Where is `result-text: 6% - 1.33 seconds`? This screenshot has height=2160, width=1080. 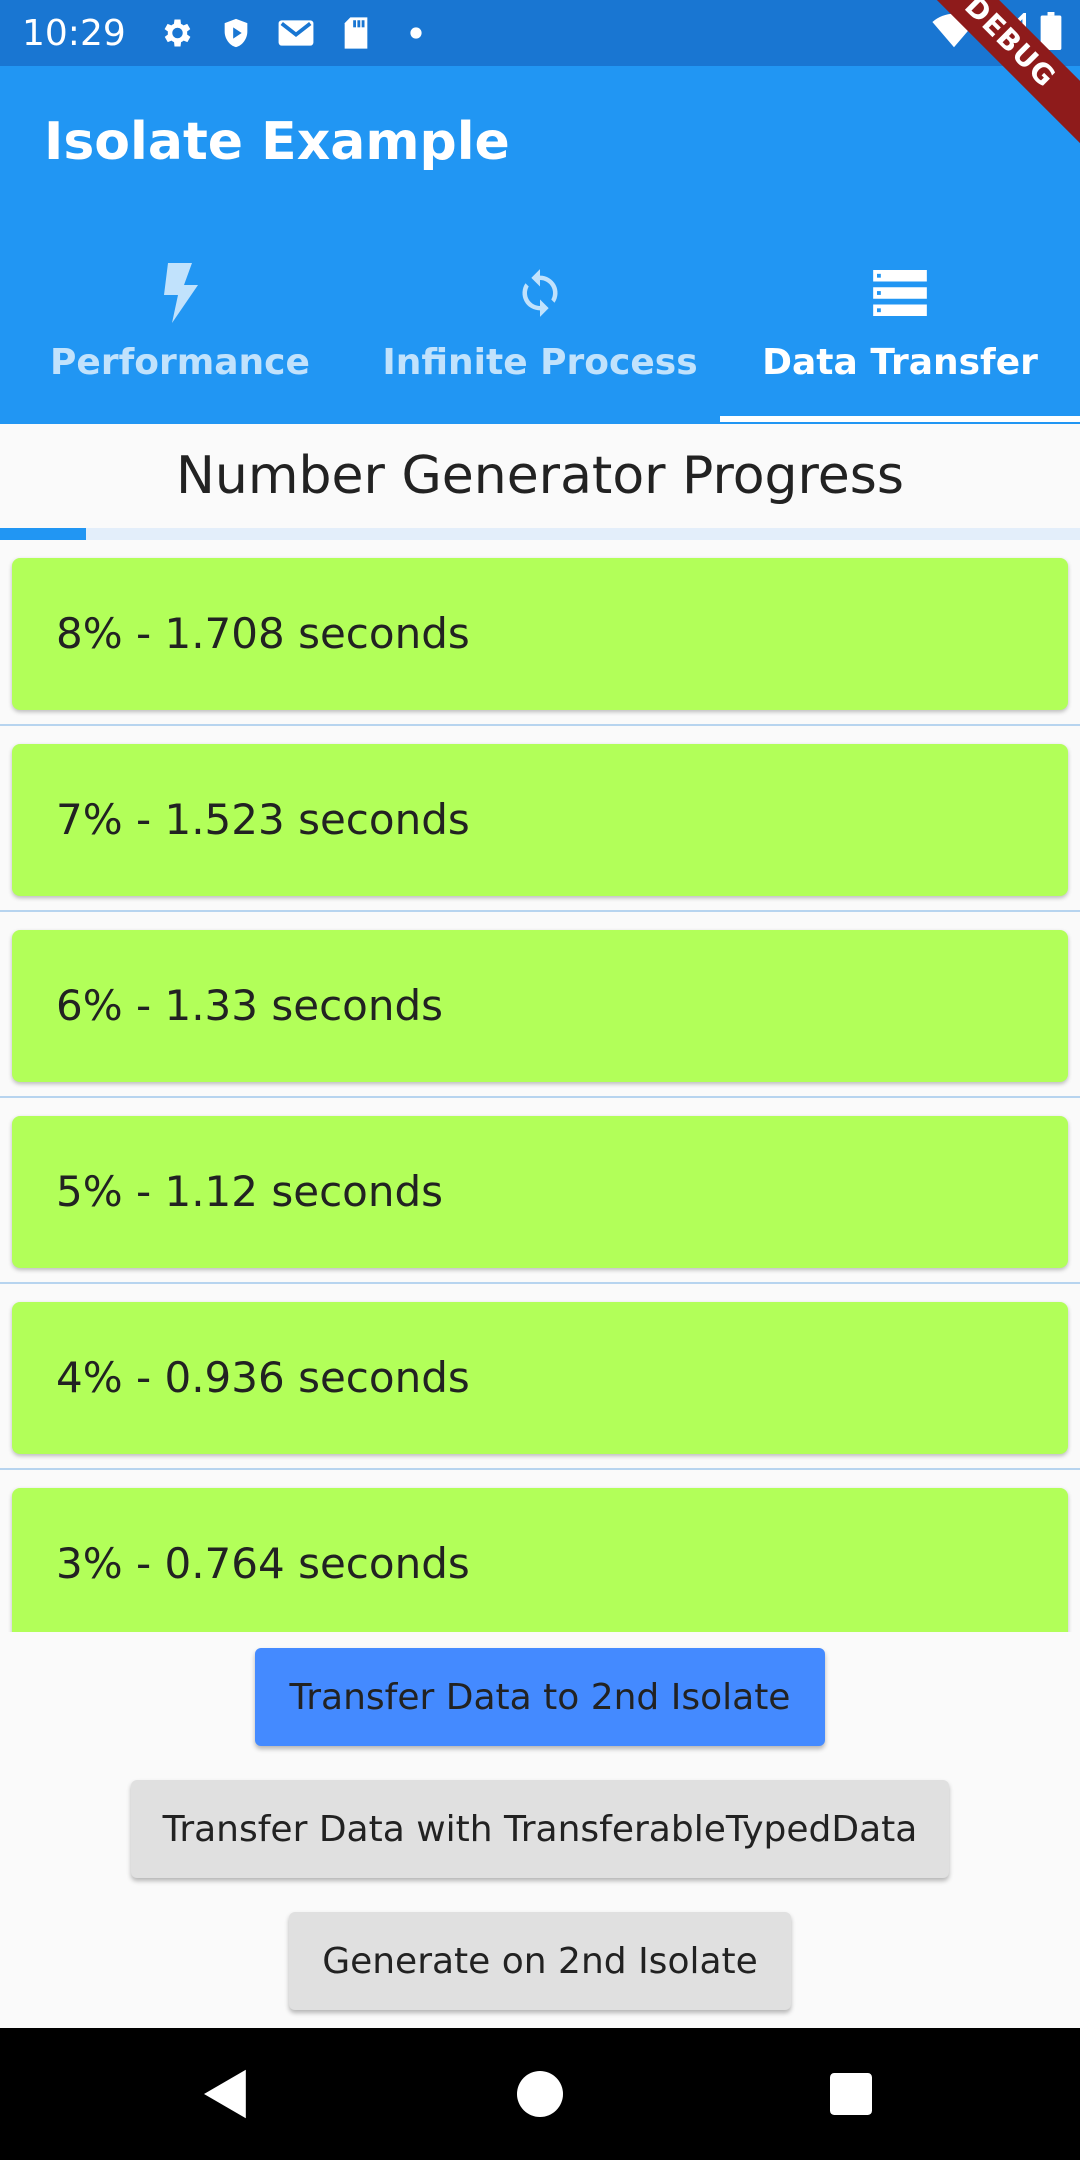
result-text: 6% - 1.33 seconds is located at coordinates (250, 1005).